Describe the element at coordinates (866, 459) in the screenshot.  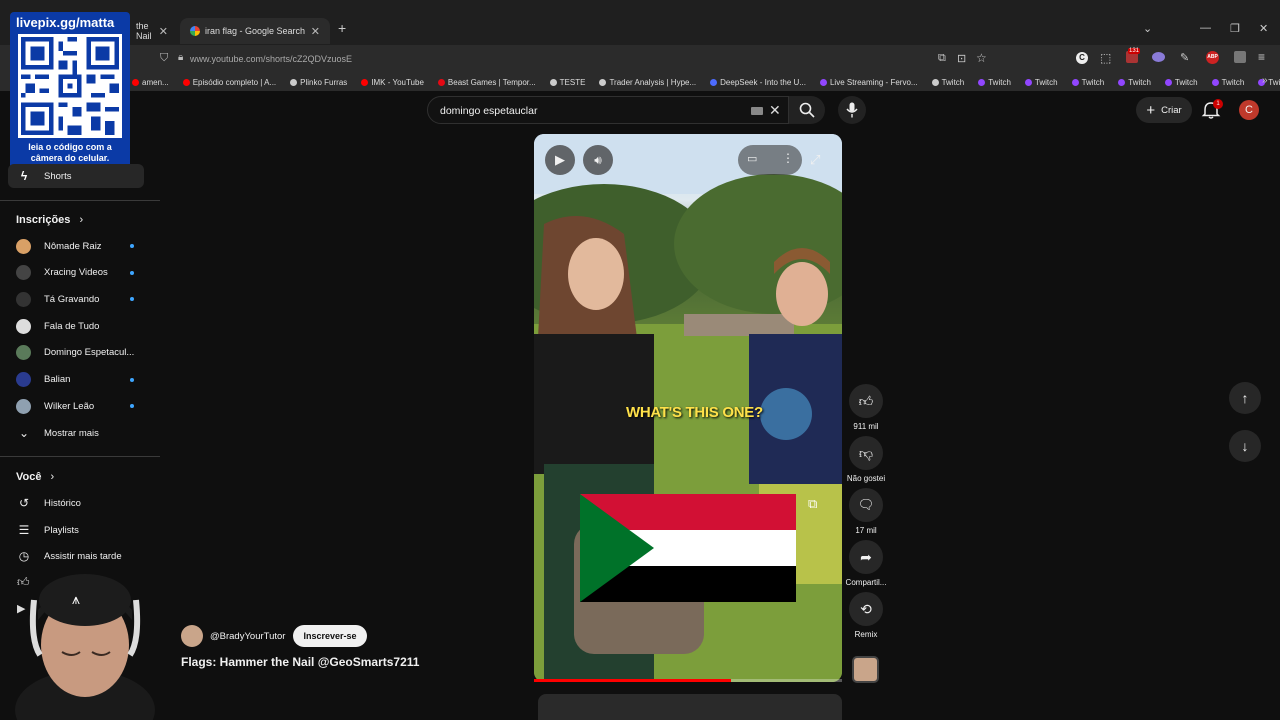
I see `dislike-button: 👎︎ Não gostei` at that location.